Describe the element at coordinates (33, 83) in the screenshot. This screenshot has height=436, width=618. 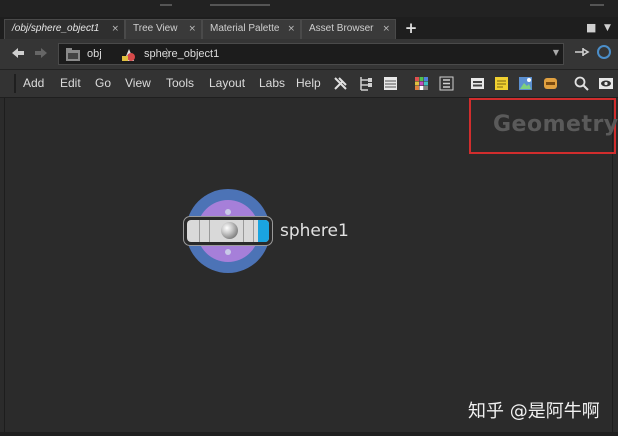
I see `menu-add: Add` at that location.